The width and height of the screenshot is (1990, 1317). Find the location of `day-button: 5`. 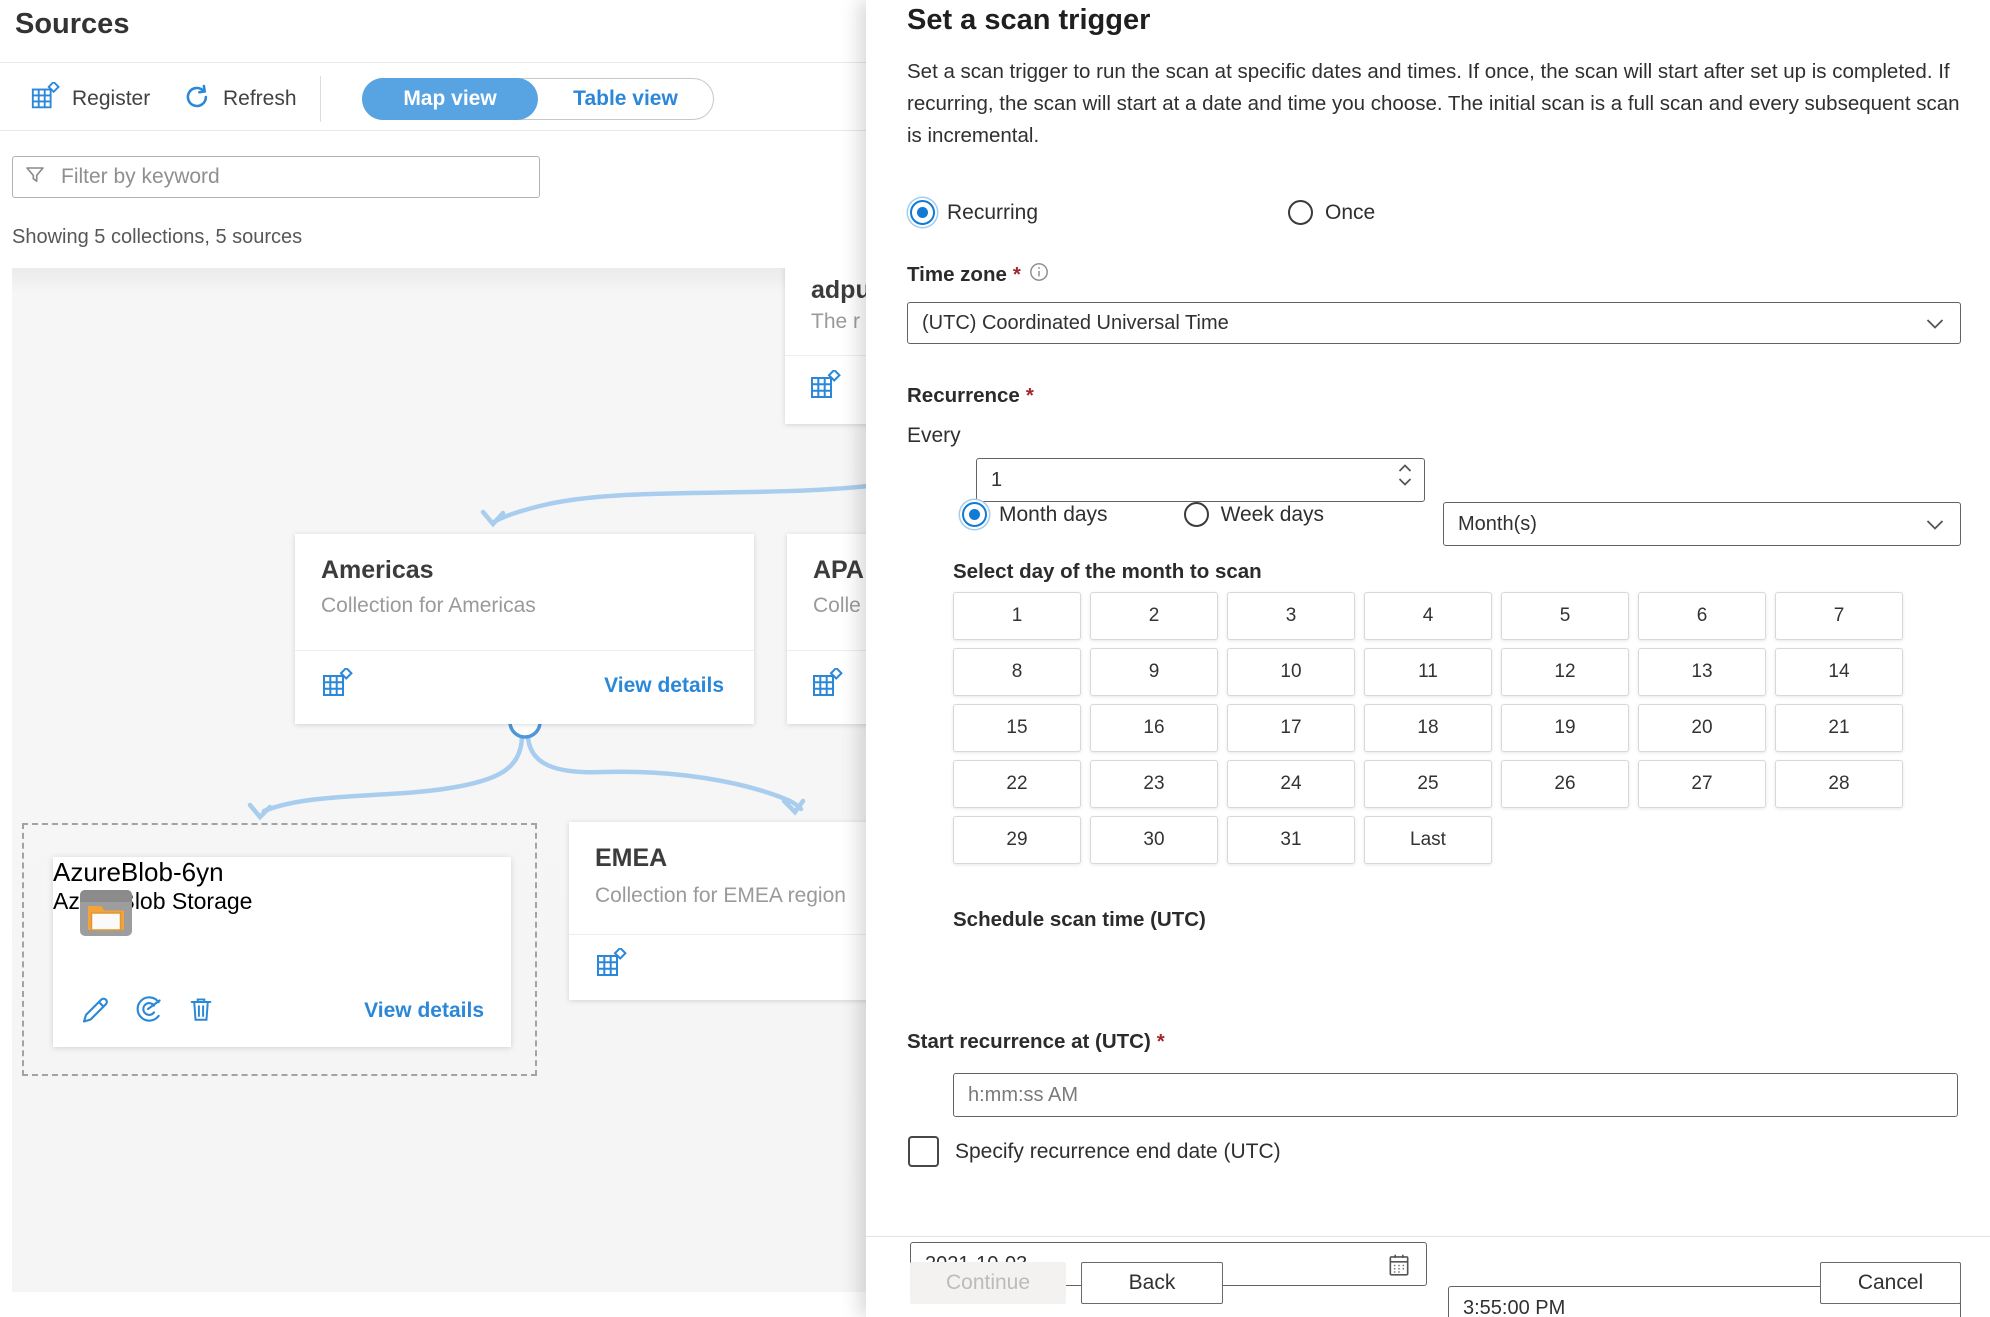

day-button: 5 is located at coordinates (1565, 616).